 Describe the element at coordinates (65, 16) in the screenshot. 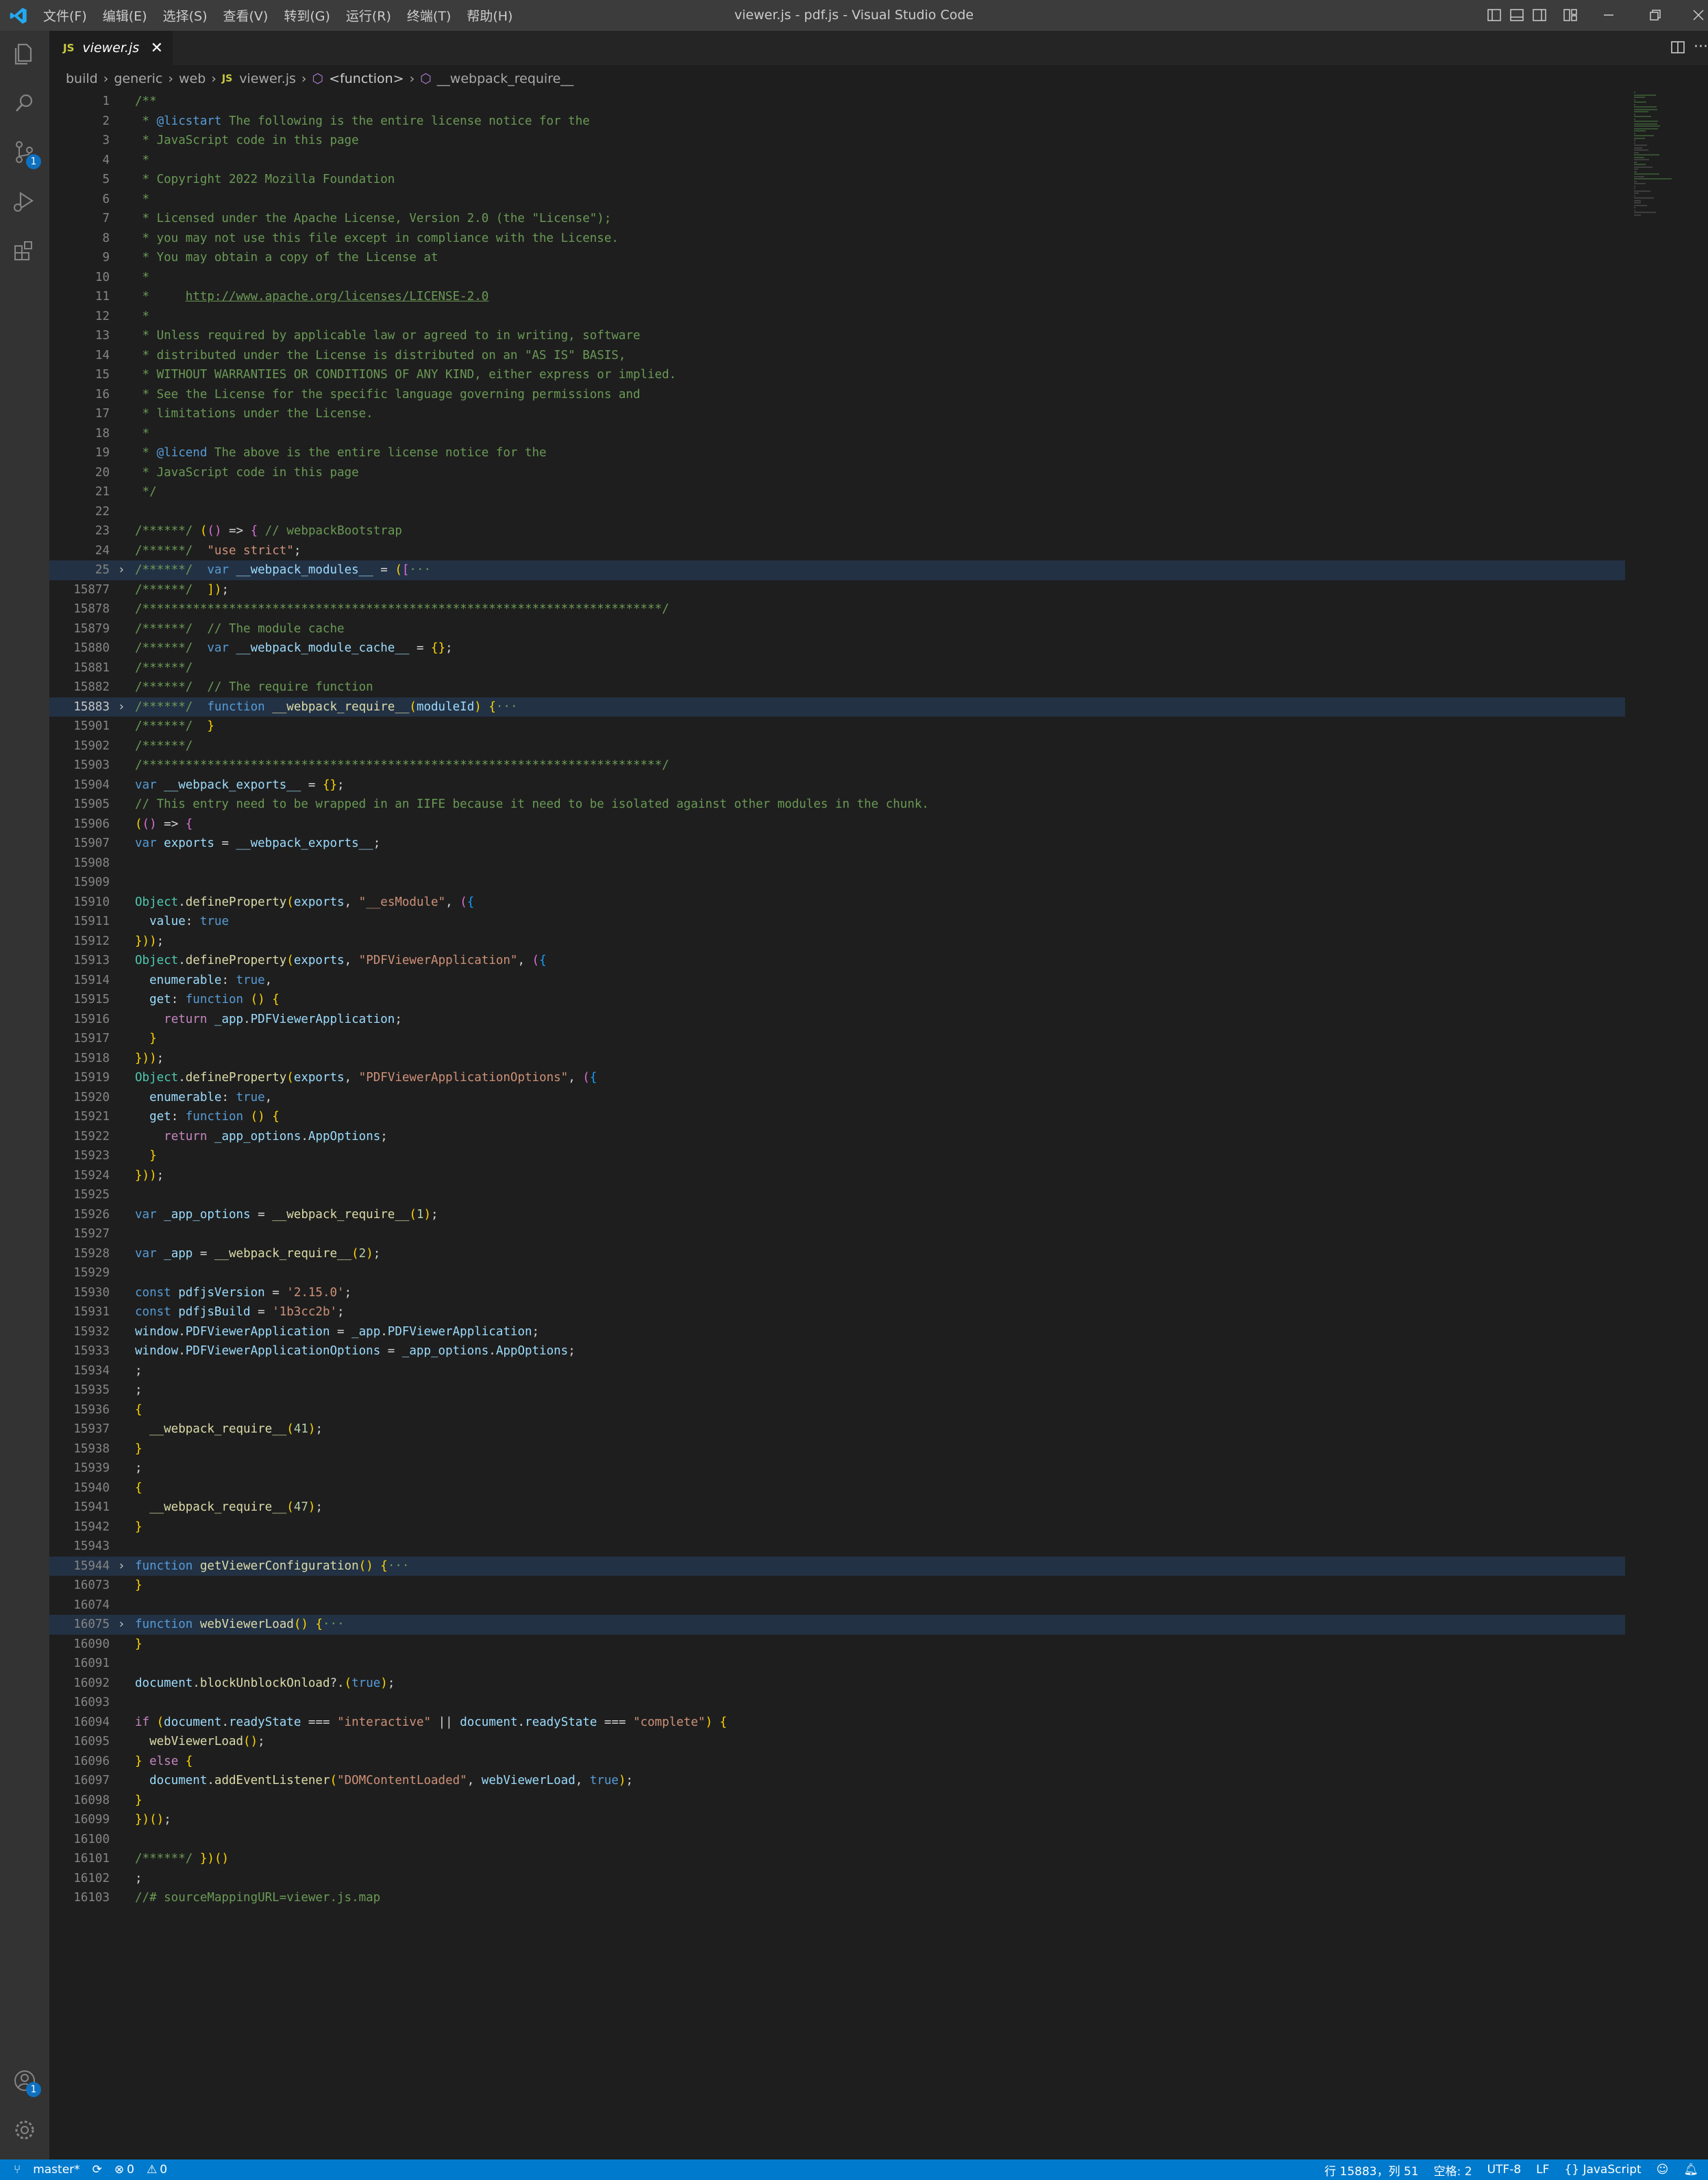

I see `menu-file: 文件(F)` at that location.